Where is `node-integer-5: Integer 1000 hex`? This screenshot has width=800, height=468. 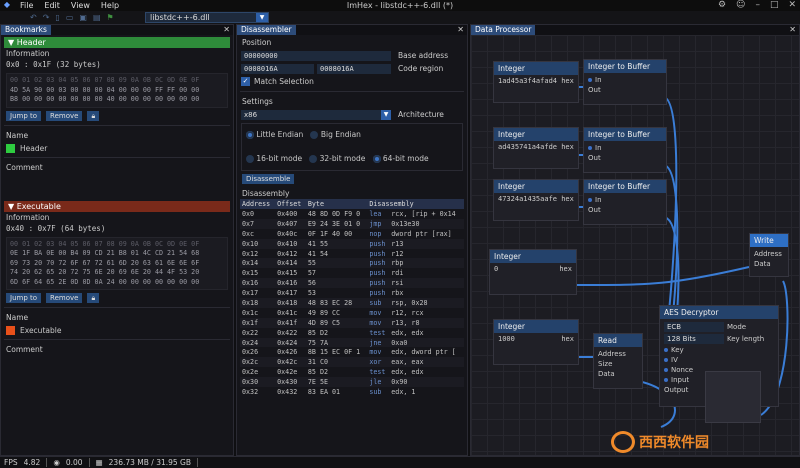
node-integer-5: Integer 1000 hex is located at coordinates (536, 342).